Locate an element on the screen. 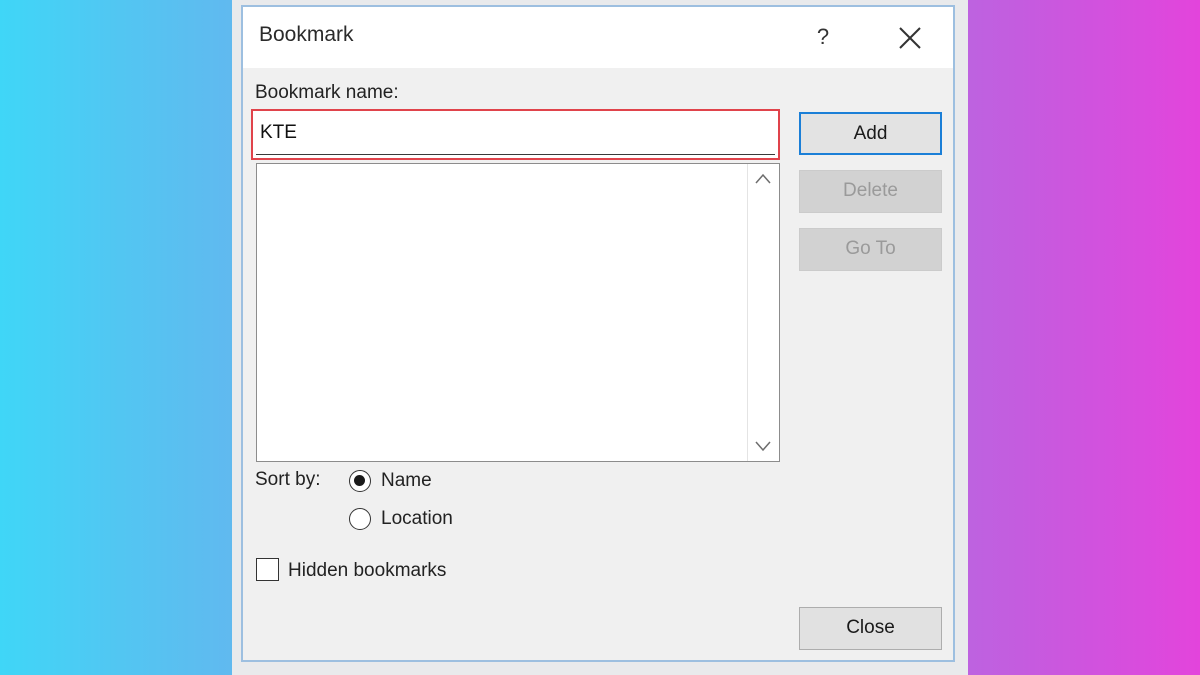  go-to-button: Go To is located at coordinates (870, 249).